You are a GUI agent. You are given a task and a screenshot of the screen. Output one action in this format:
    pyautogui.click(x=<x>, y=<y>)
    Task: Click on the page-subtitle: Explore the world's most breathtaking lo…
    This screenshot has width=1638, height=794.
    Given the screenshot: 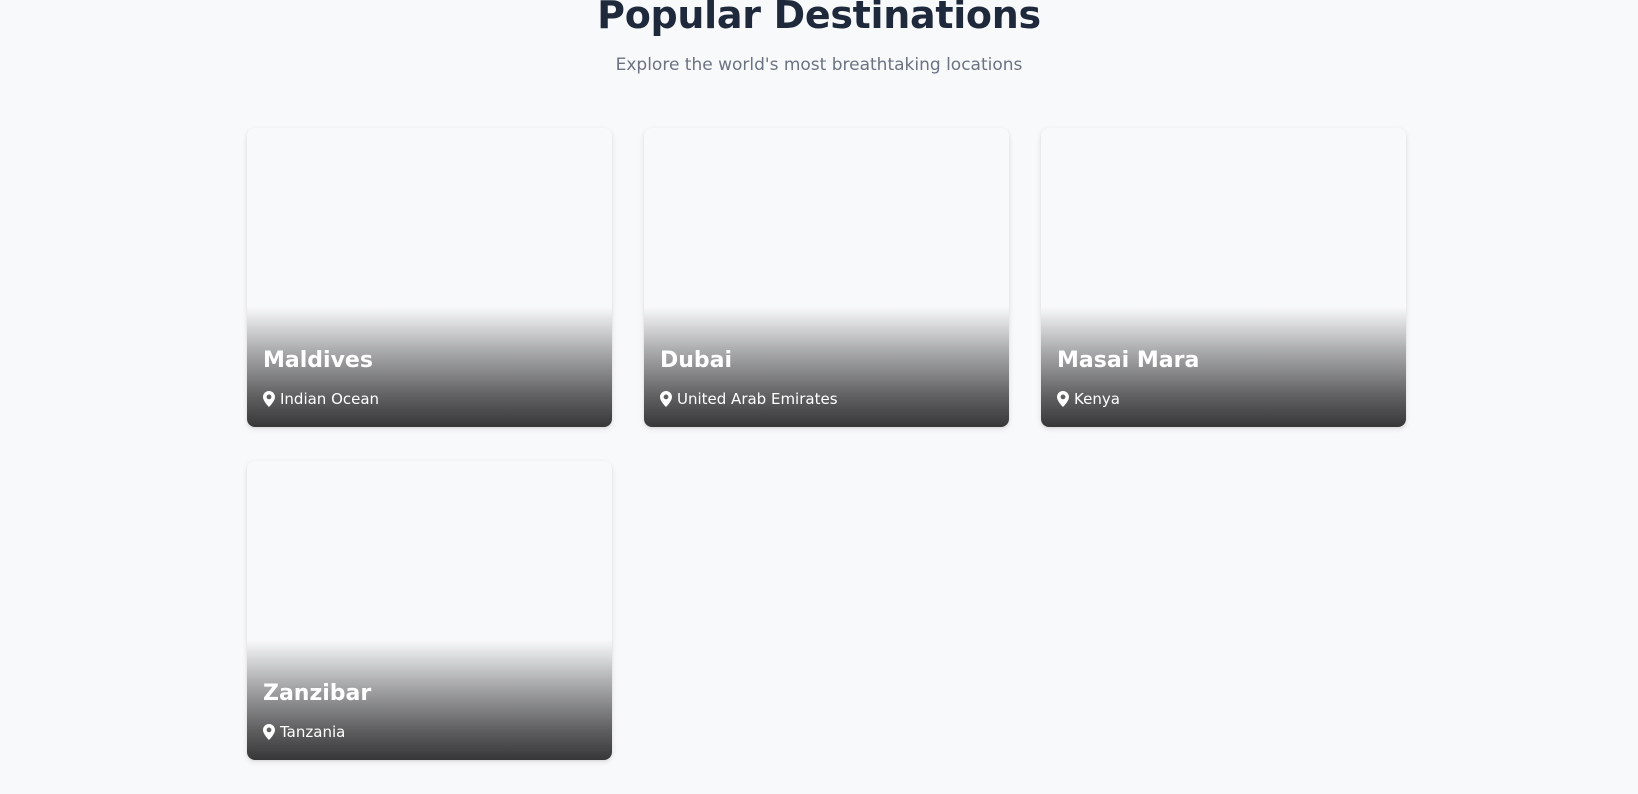 What is the action you would take?
    pyautogui.click(x=819, y=65)
    